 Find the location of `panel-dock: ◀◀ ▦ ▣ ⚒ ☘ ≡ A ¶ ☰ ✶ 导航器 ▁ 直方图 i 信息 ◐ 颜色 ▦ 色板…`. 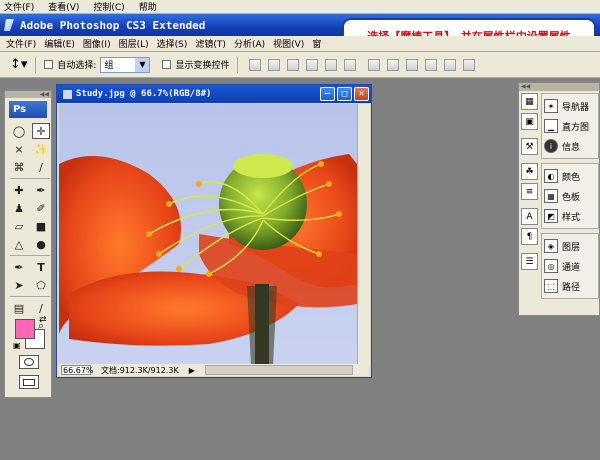

panel-dock: ◀◀ ▦ ▣ ⚒ ☘ ≡ A ¶ ☰ ✶ 导航器 ▁ 直方图 i 信息 ◐ 颜色 ▦ 色板… is located at coordinates (559, 199).